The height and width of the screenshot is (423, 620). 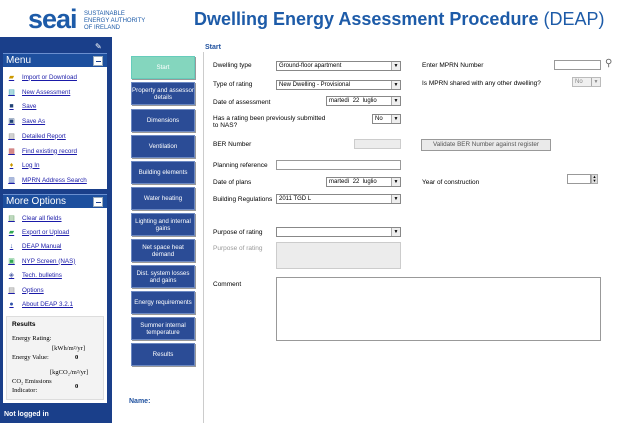 What do you see at coordinates (40, 304) in the screenshot?
I see `menu-item-about: ● About DEAP 3.2.1` at bounding box center [40, 304].